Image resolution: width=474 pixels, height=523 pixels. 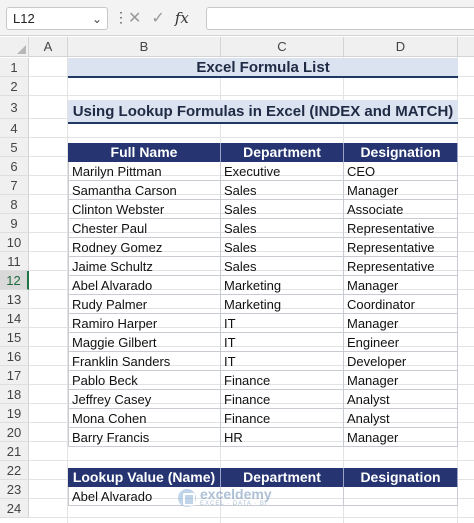 What do you see at coordinates (144, 285) in the screenshot?
I see `name-cell: Abel Alvarado` at bounding box center [144, 285].